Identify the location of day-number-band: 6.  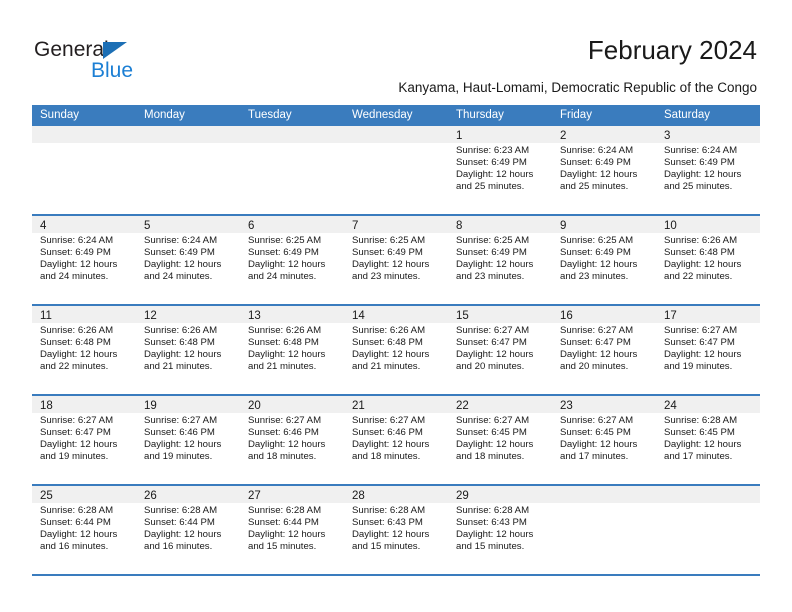
(292, 224).